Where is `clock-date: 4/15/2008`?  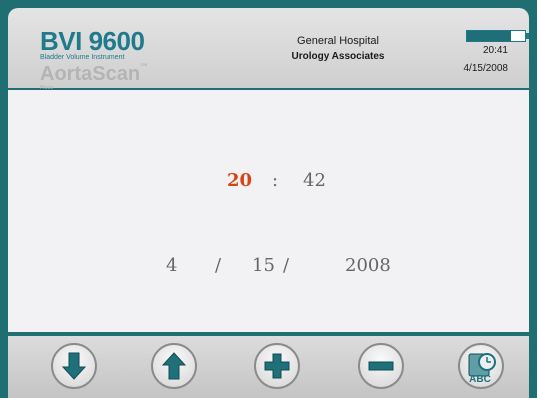 clock-date: 4/15/2008 is located at coordinates (486, 68).